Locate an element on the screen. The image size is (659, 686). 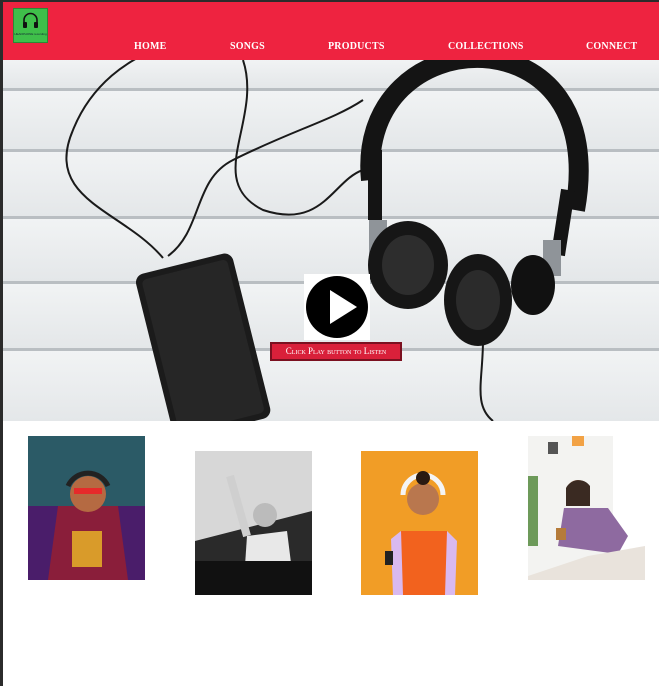
dj-performing-photo is located at coordinates (253, 523).